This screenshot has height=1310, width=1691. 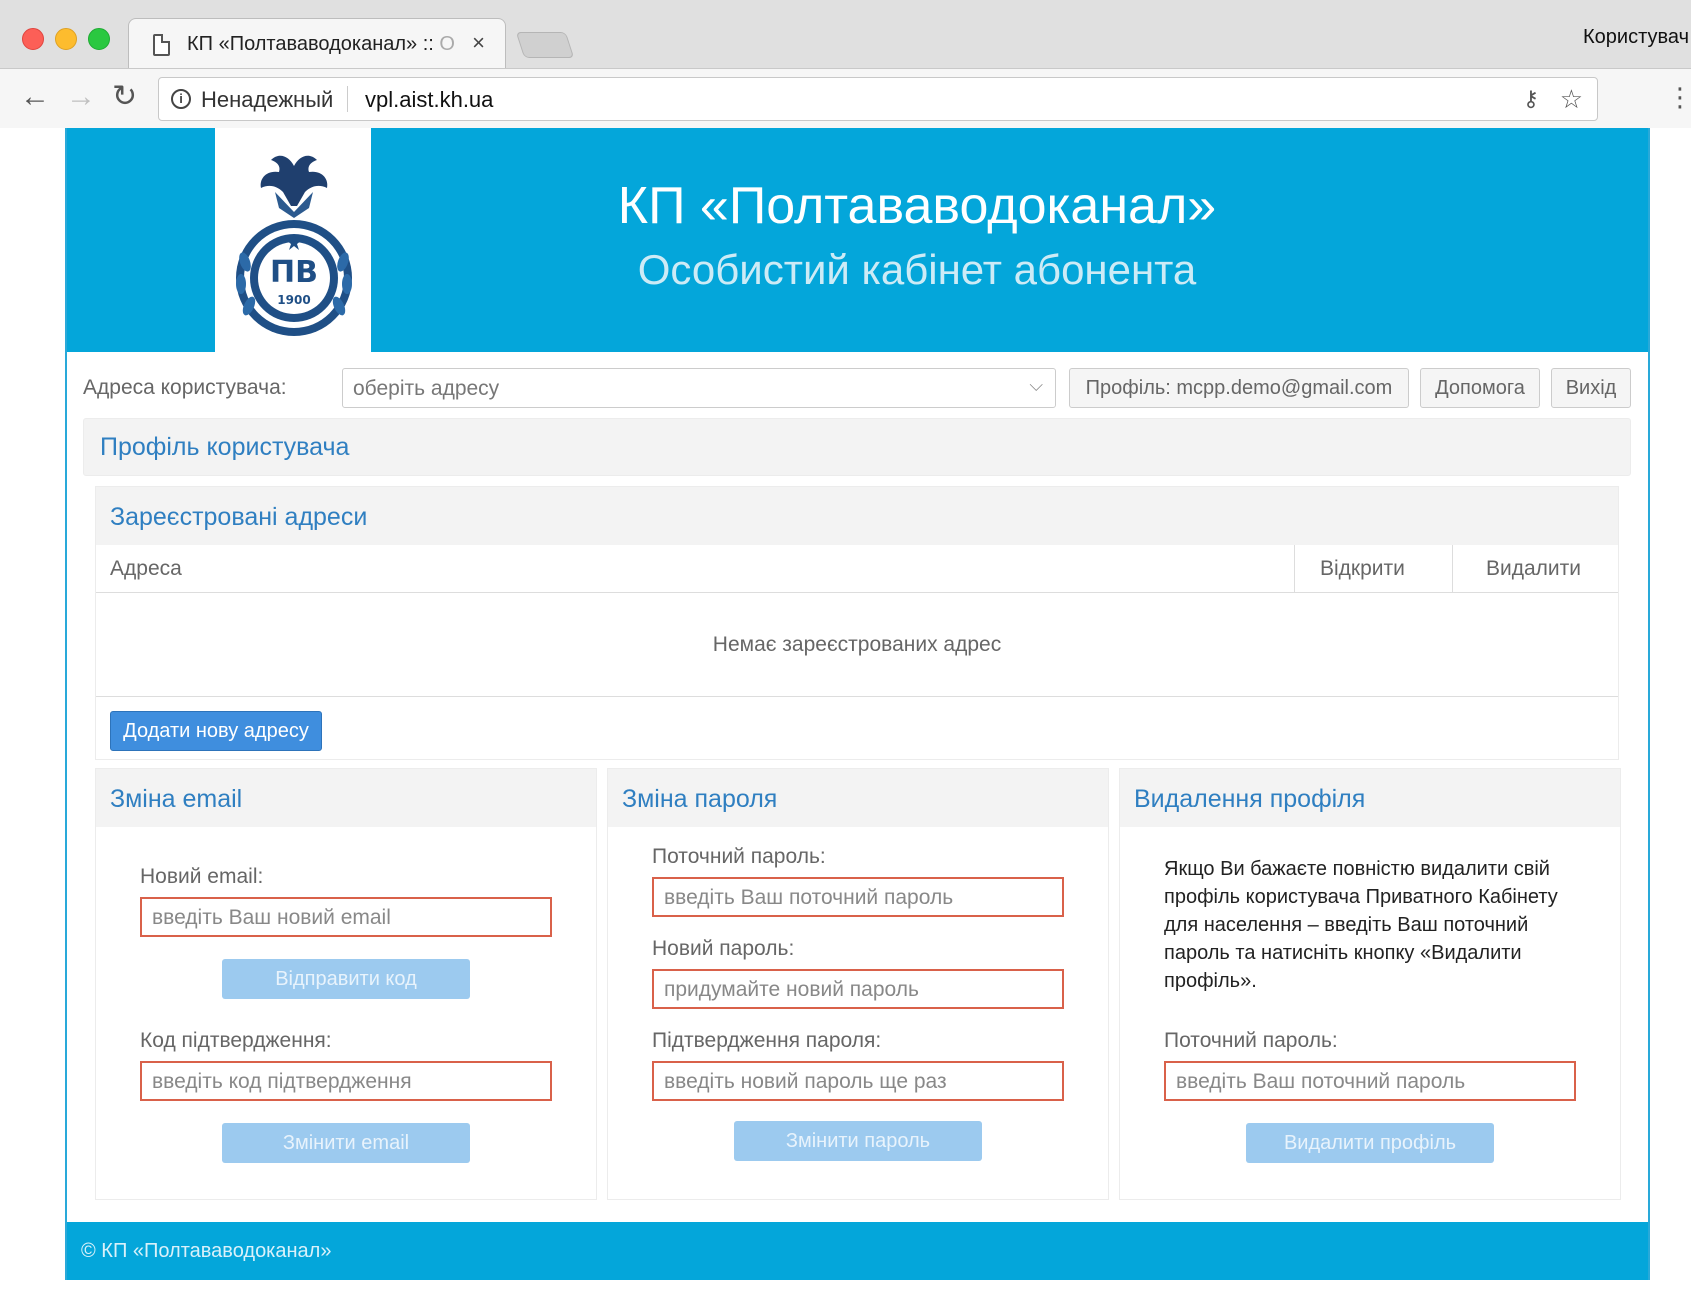 I want to click on forward-arrow-icon: →, so click(x=81, y=97).